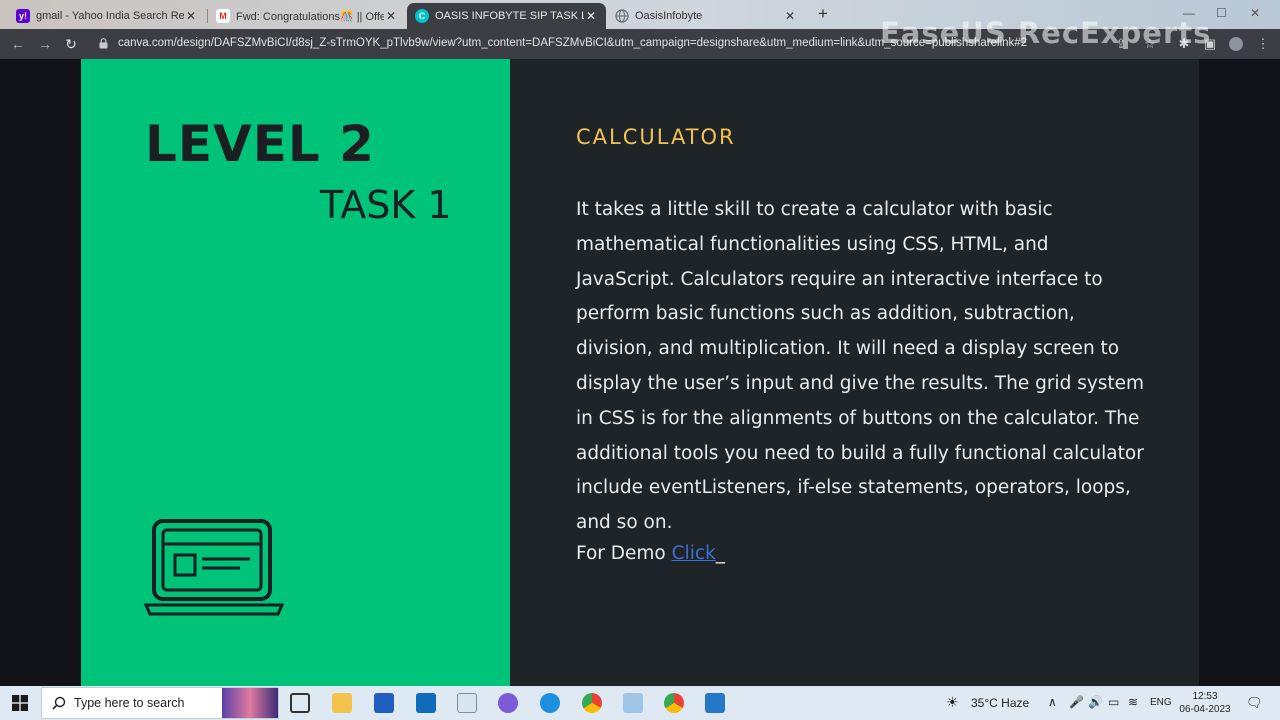 The height and width of the screenshot is (720, 1280). What do you see at coordinates (1052, 702) in the screenshot?
I see `show-hidden-icons-chevron-icon: ∧` at bounding box center [1052, 702].